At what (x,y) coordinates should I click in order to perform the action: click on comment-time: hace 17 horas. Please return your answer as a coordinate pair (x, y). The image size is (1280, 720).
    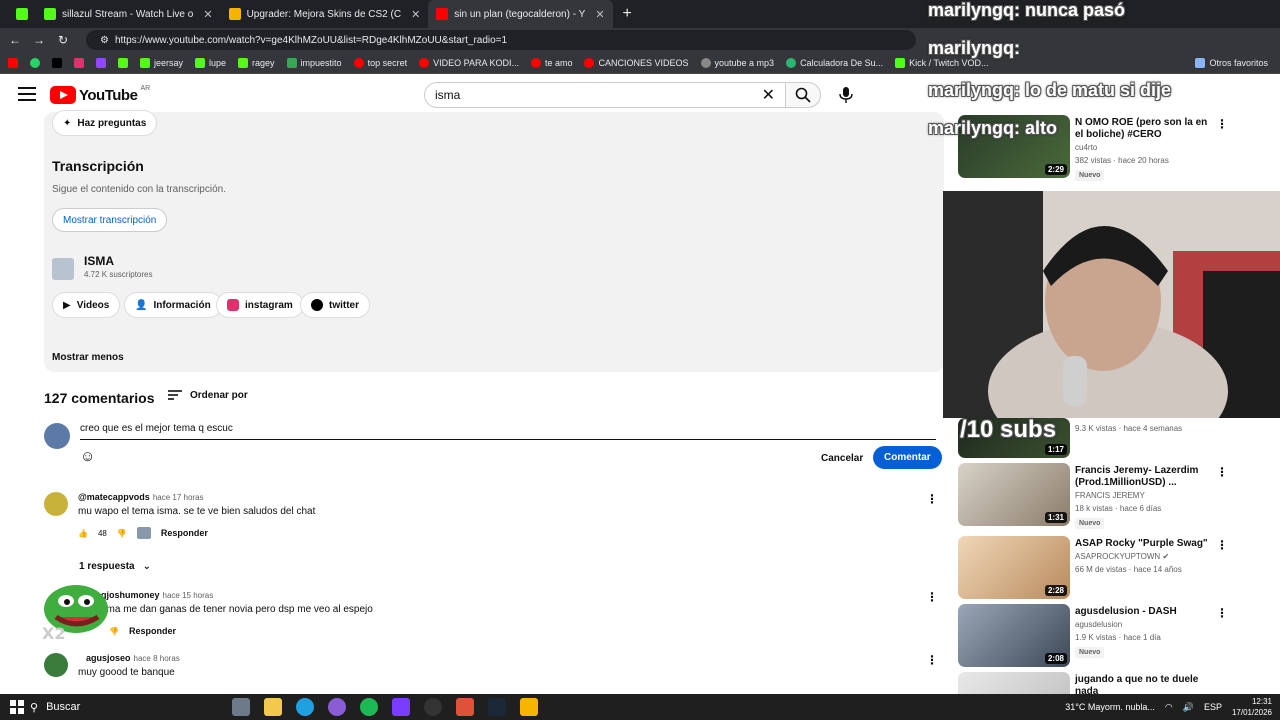
    Looking at the image, I should click on (178, 497).